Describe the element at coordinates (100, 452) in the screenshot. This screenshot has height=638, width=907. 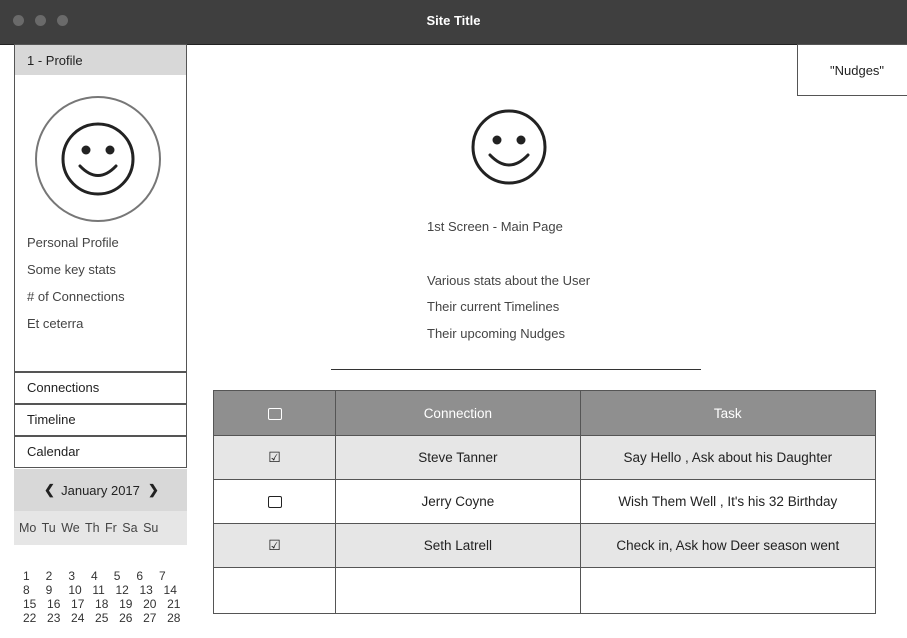
I see `sidebar-item-calendar: Calendar` at that location.